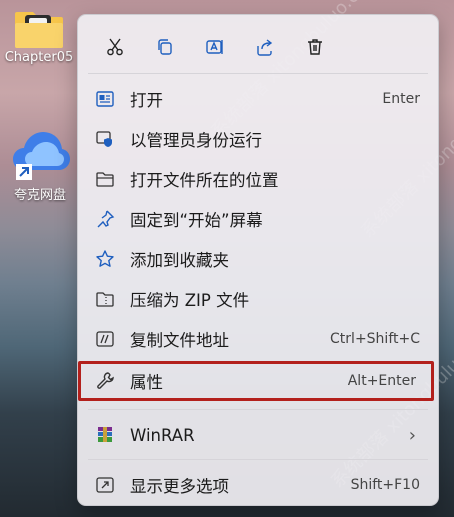  What do you see at coordinates (412, 435) in the screenshot?
I see `submenu-arrow-icon: ›` at bounding box center [412, 435].